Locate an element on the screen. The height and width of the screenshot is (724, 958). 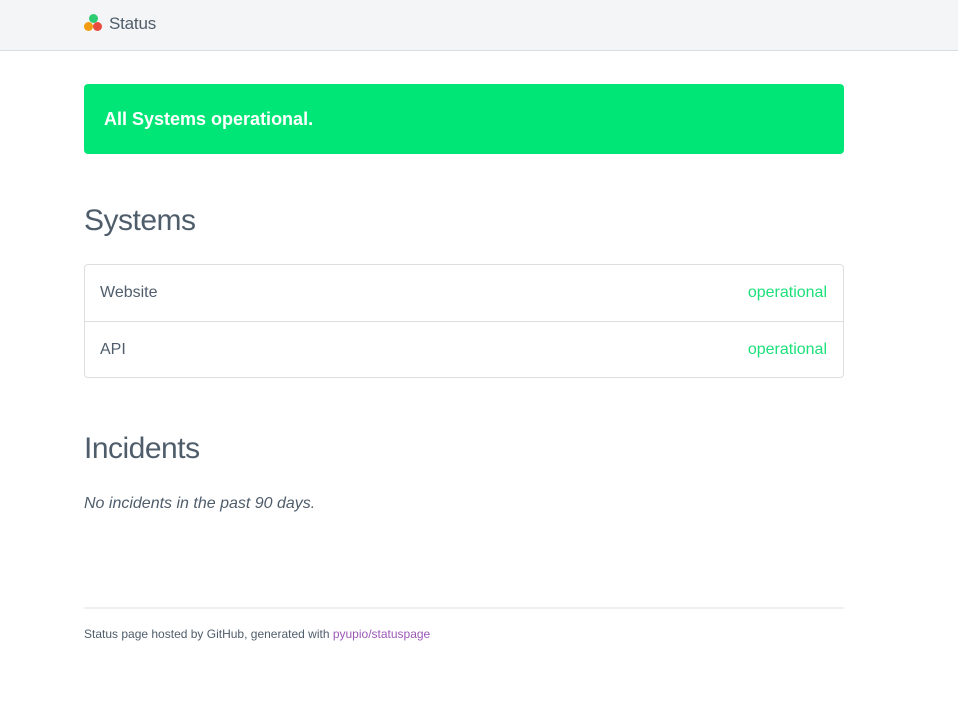
status-banner-message: All Systems operational. is located at coordinates (209, 118).